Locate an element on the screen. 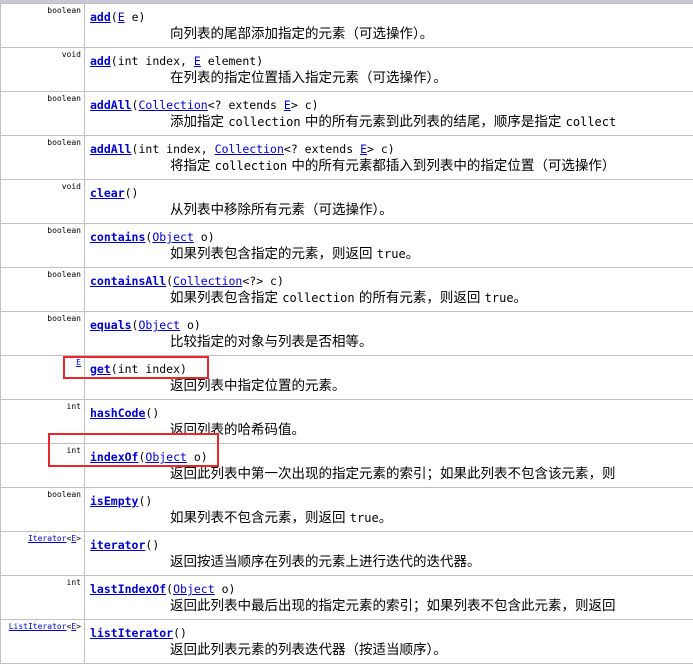 This screenshot has height=664, width=693. method-signature: add(int index, E element) is located at coordinates (177, 61).